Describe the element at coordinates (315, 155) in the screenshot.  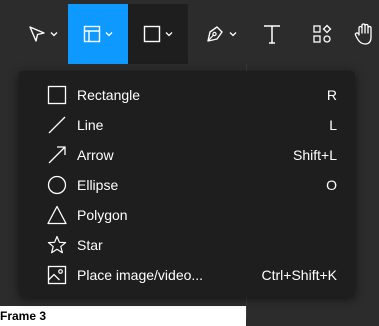
I see `menu-item-shortcut: Shift+L` at that location.